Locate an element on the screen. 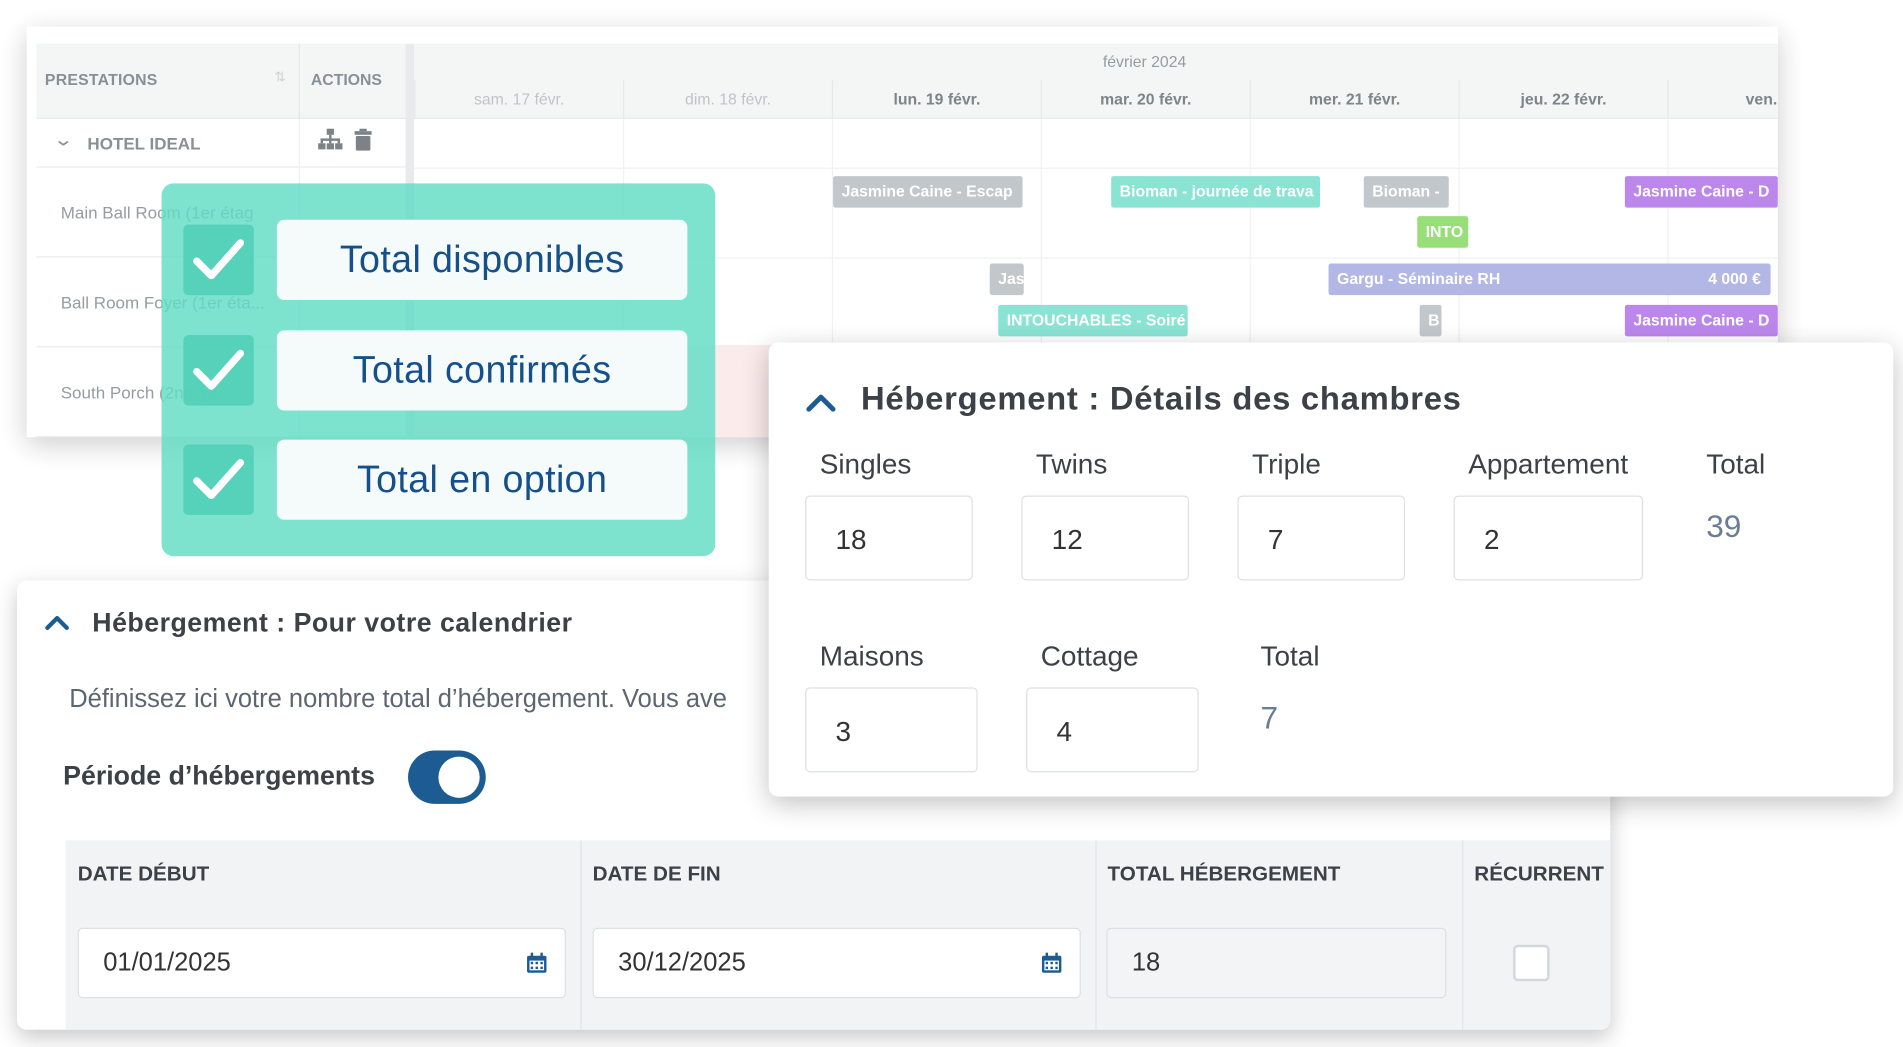  day-header: jeu. 22 févr. is located at coordinates (1562, 100).